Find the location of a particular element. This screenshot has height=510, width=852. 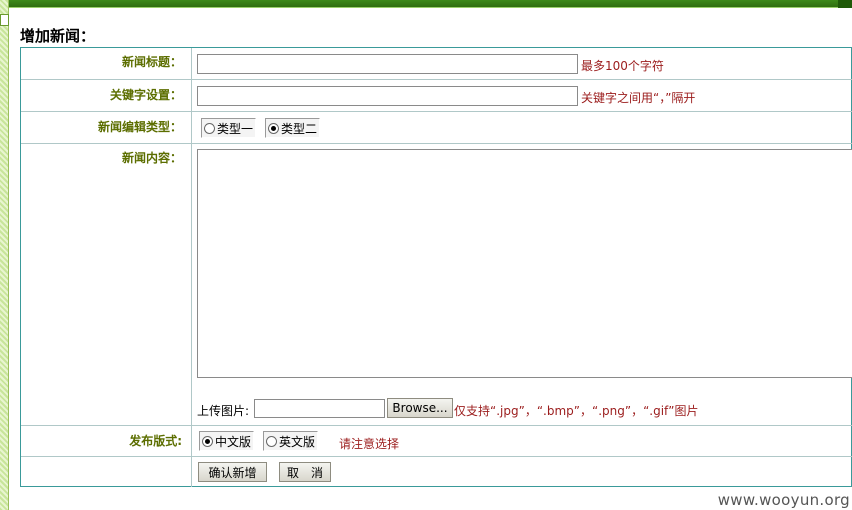

left-decorative-strip is located at coordinates (4, 255).